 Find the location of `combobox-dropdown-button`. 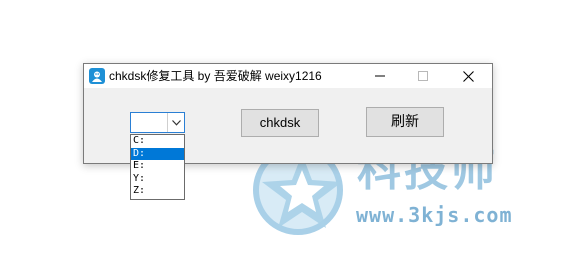

combobox-dropdown-button is located at coordinates (175, 122).